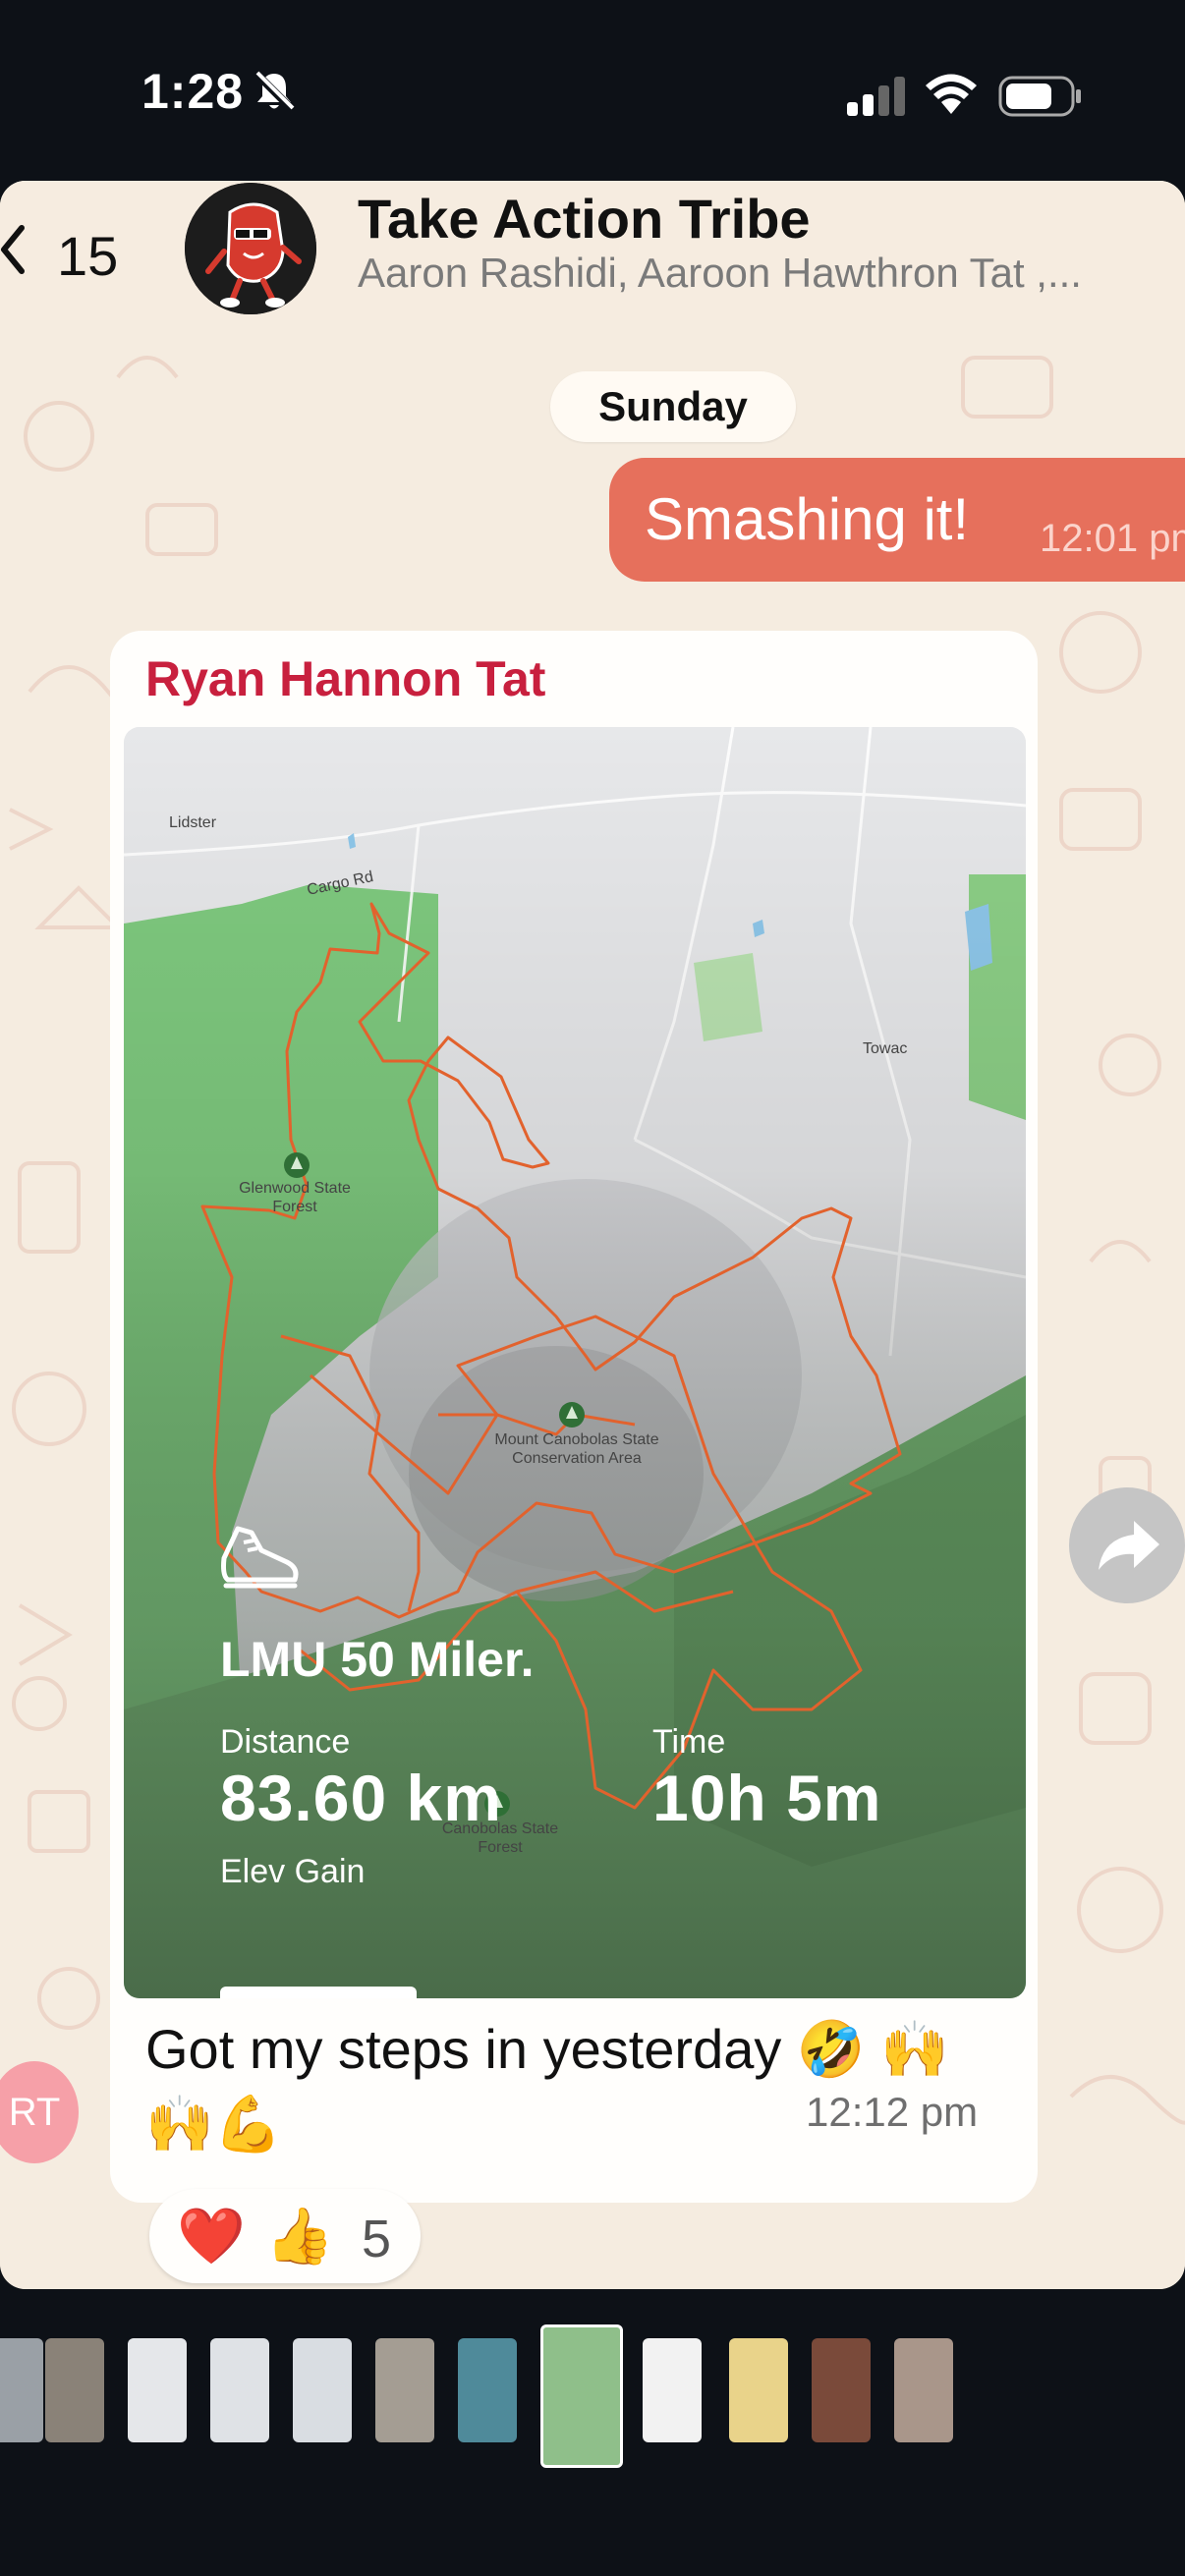 The width and height of the screenshot is (1185, 2576). Describe the element at coordinates (547, 2086) in the screenshot. I see `incoming-message-text: Got my steps in yesterday 🤣 🙌🙌💪` at that location.